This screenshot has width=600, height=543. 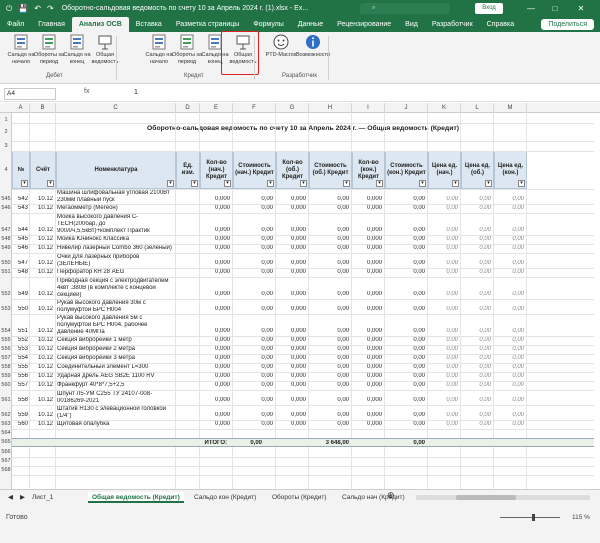 What do you see at coordinates (6, 433) in the screenshot?
I see `row-number: 564` at bounding box center [6, 433].